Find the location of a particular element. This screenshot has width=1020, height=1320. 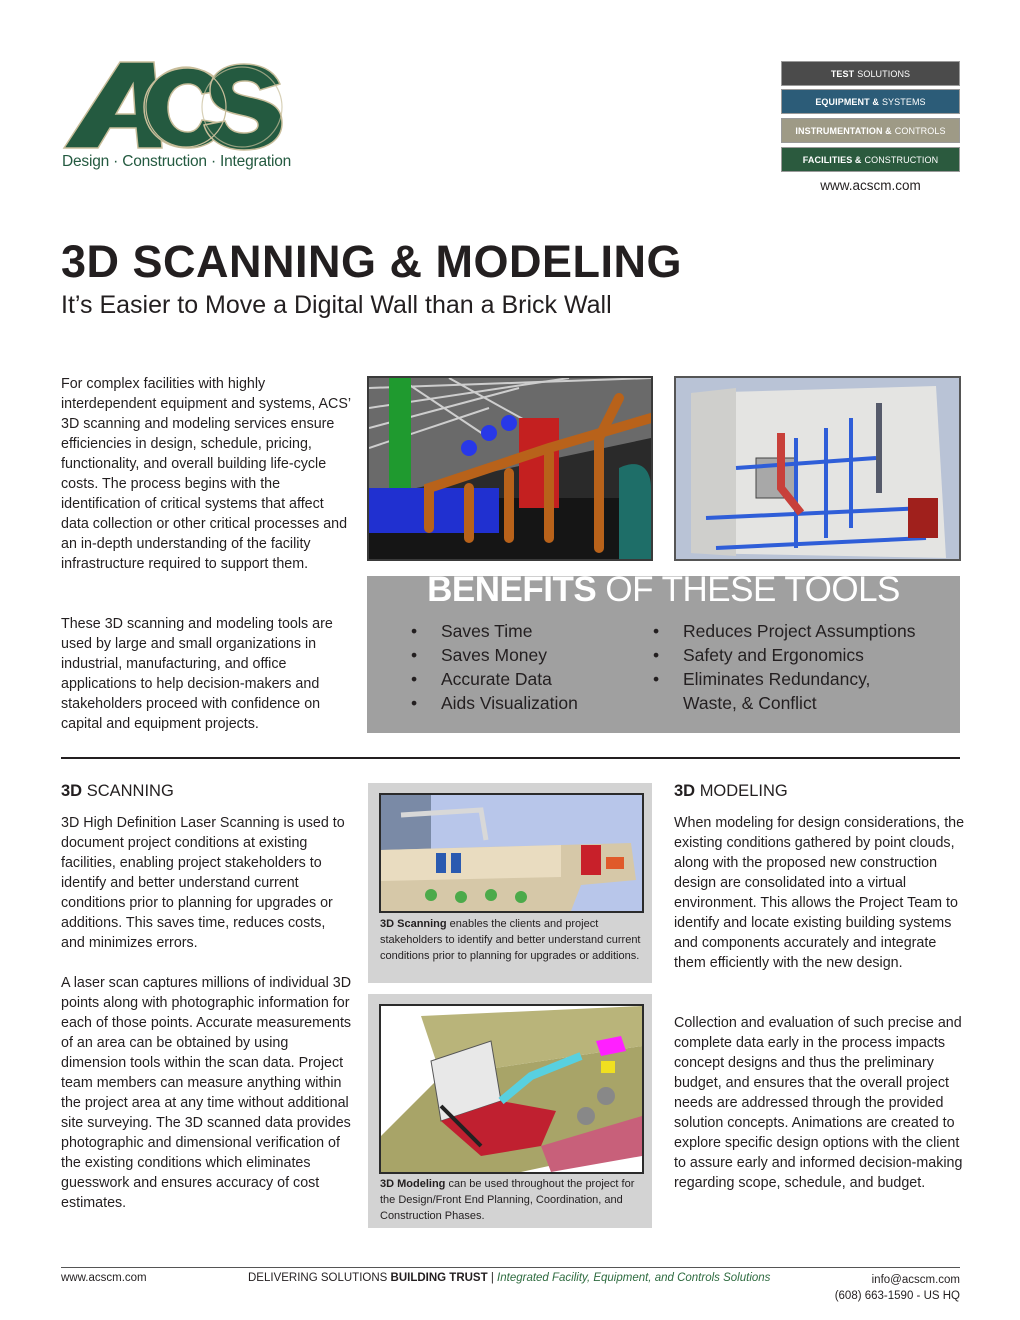

scan-cross-section-image is located at coordinates (511, 853).